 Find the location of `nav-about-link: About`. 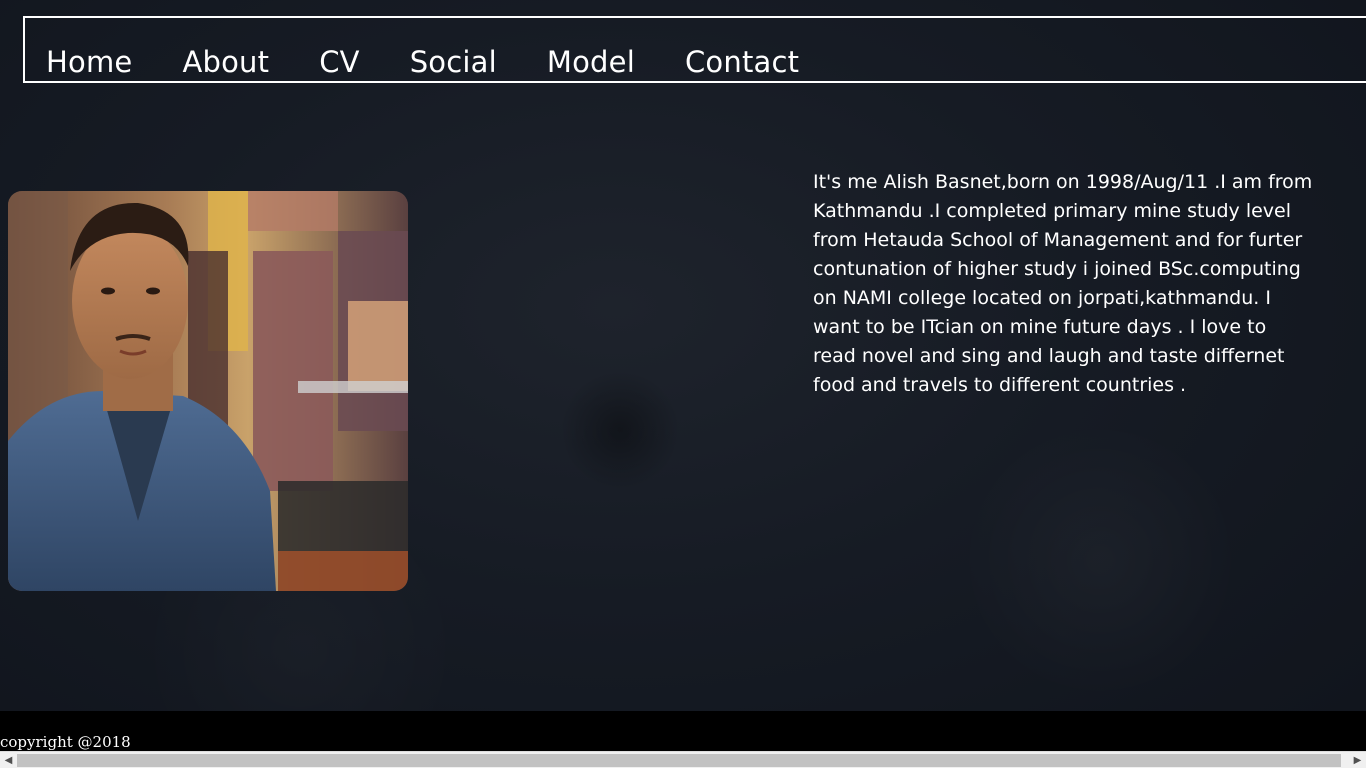

nav-about-link: About is located at coordinates (225, 62).